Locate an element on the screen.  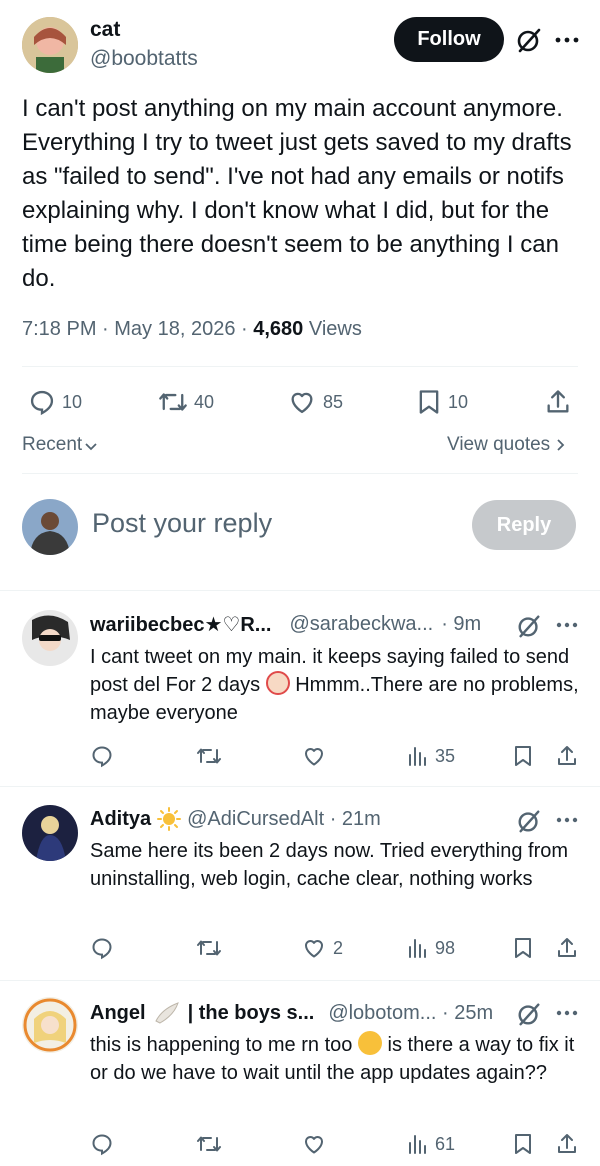
clown-emoji-icon is located at coordinates (277, 683).